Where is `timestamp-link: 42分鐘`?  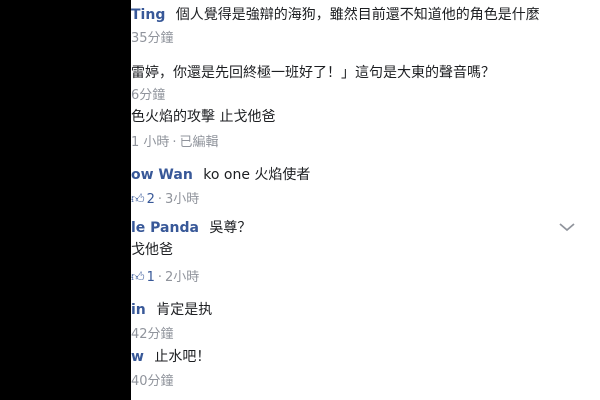 timestamp-link: 42分鐘 is located at coordinates (152, 334).